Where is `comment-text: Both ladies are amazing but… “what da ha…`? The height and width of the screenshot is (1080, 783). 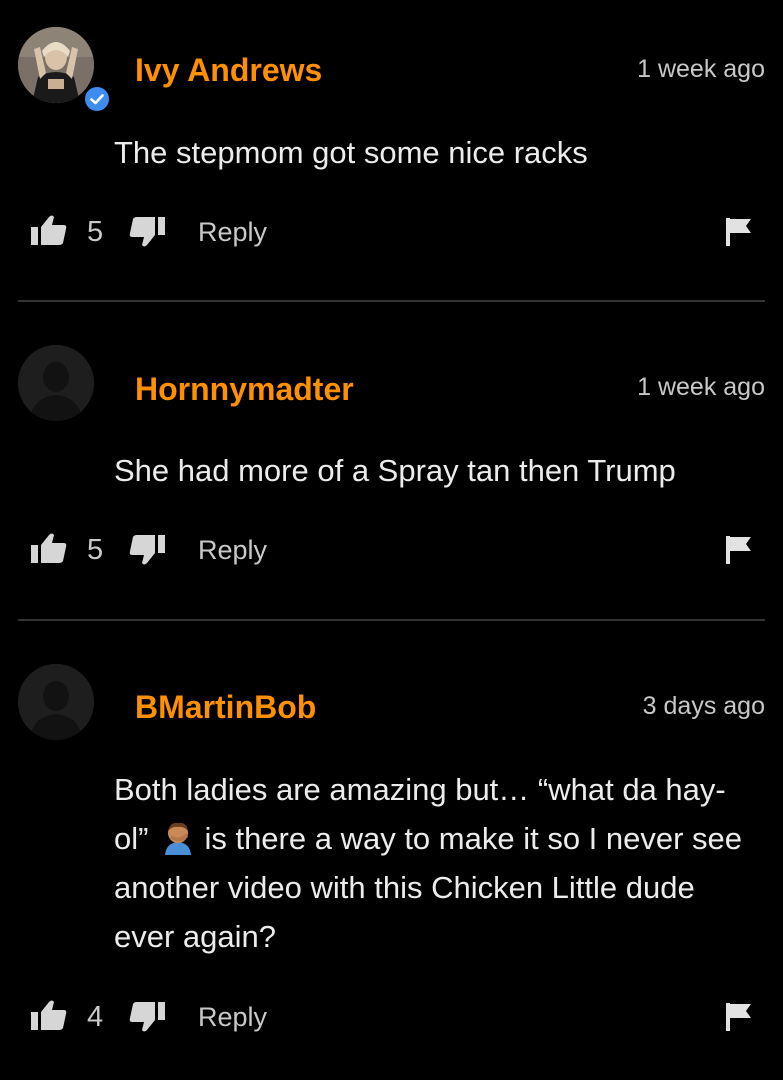 comment-text: Both ladies are amazing but… “what da ha… is located at coordinates (429, 863).